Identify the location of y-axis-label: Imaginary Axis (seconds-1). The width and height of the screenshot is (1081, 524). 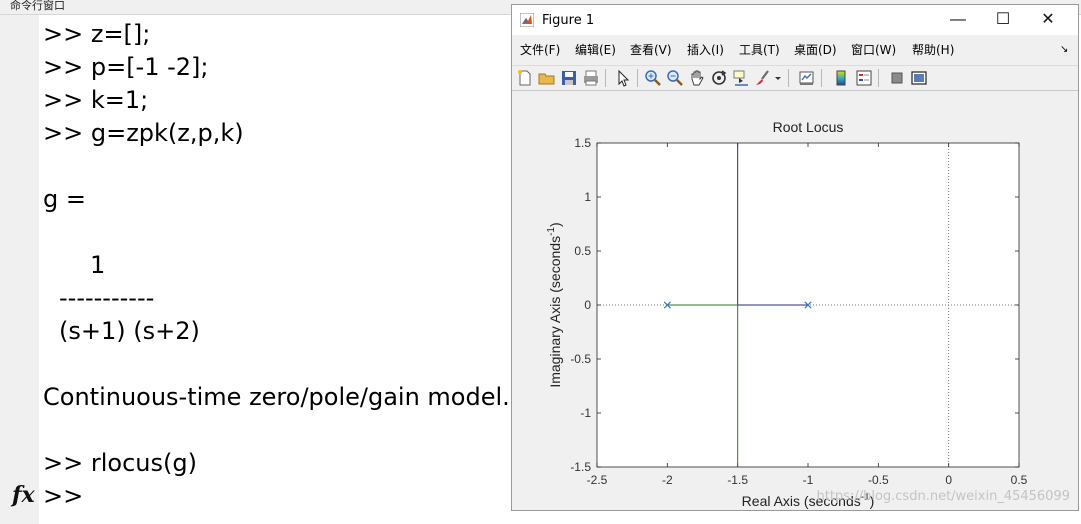
(554, 304).